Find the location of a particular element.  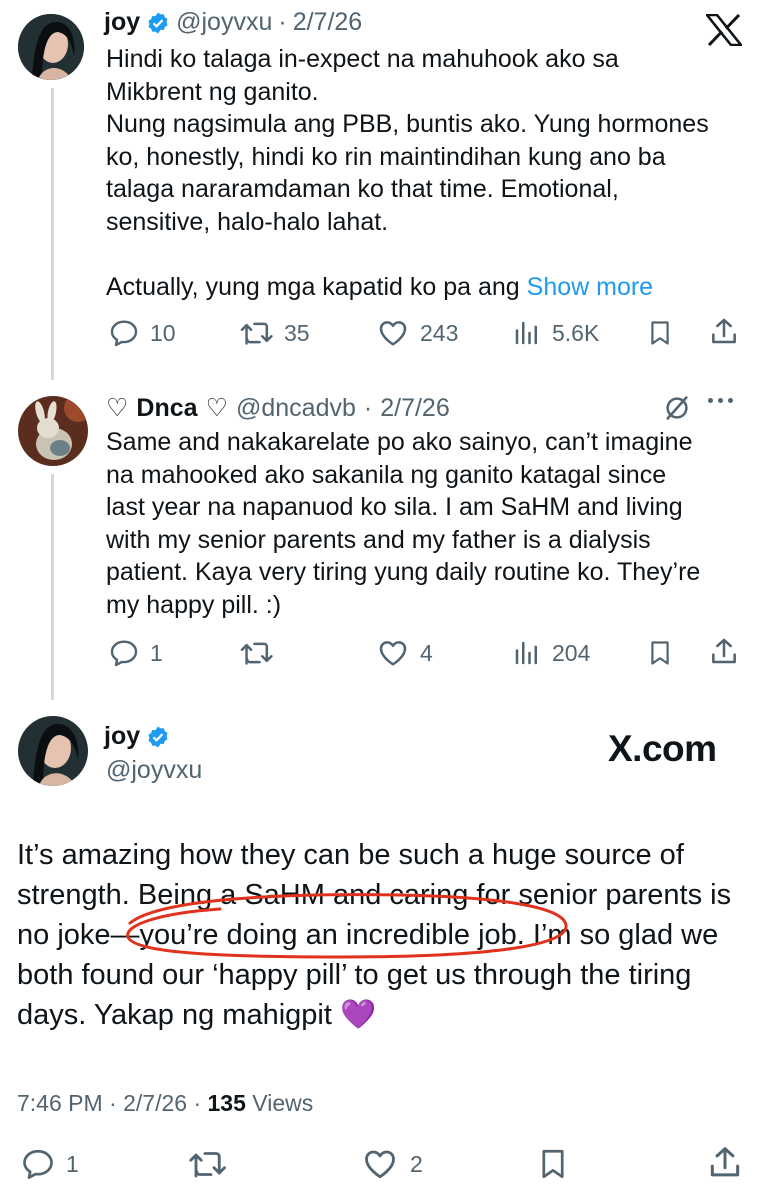

tweet-line: my happy pill. :) is located at coordinates (194, 604).